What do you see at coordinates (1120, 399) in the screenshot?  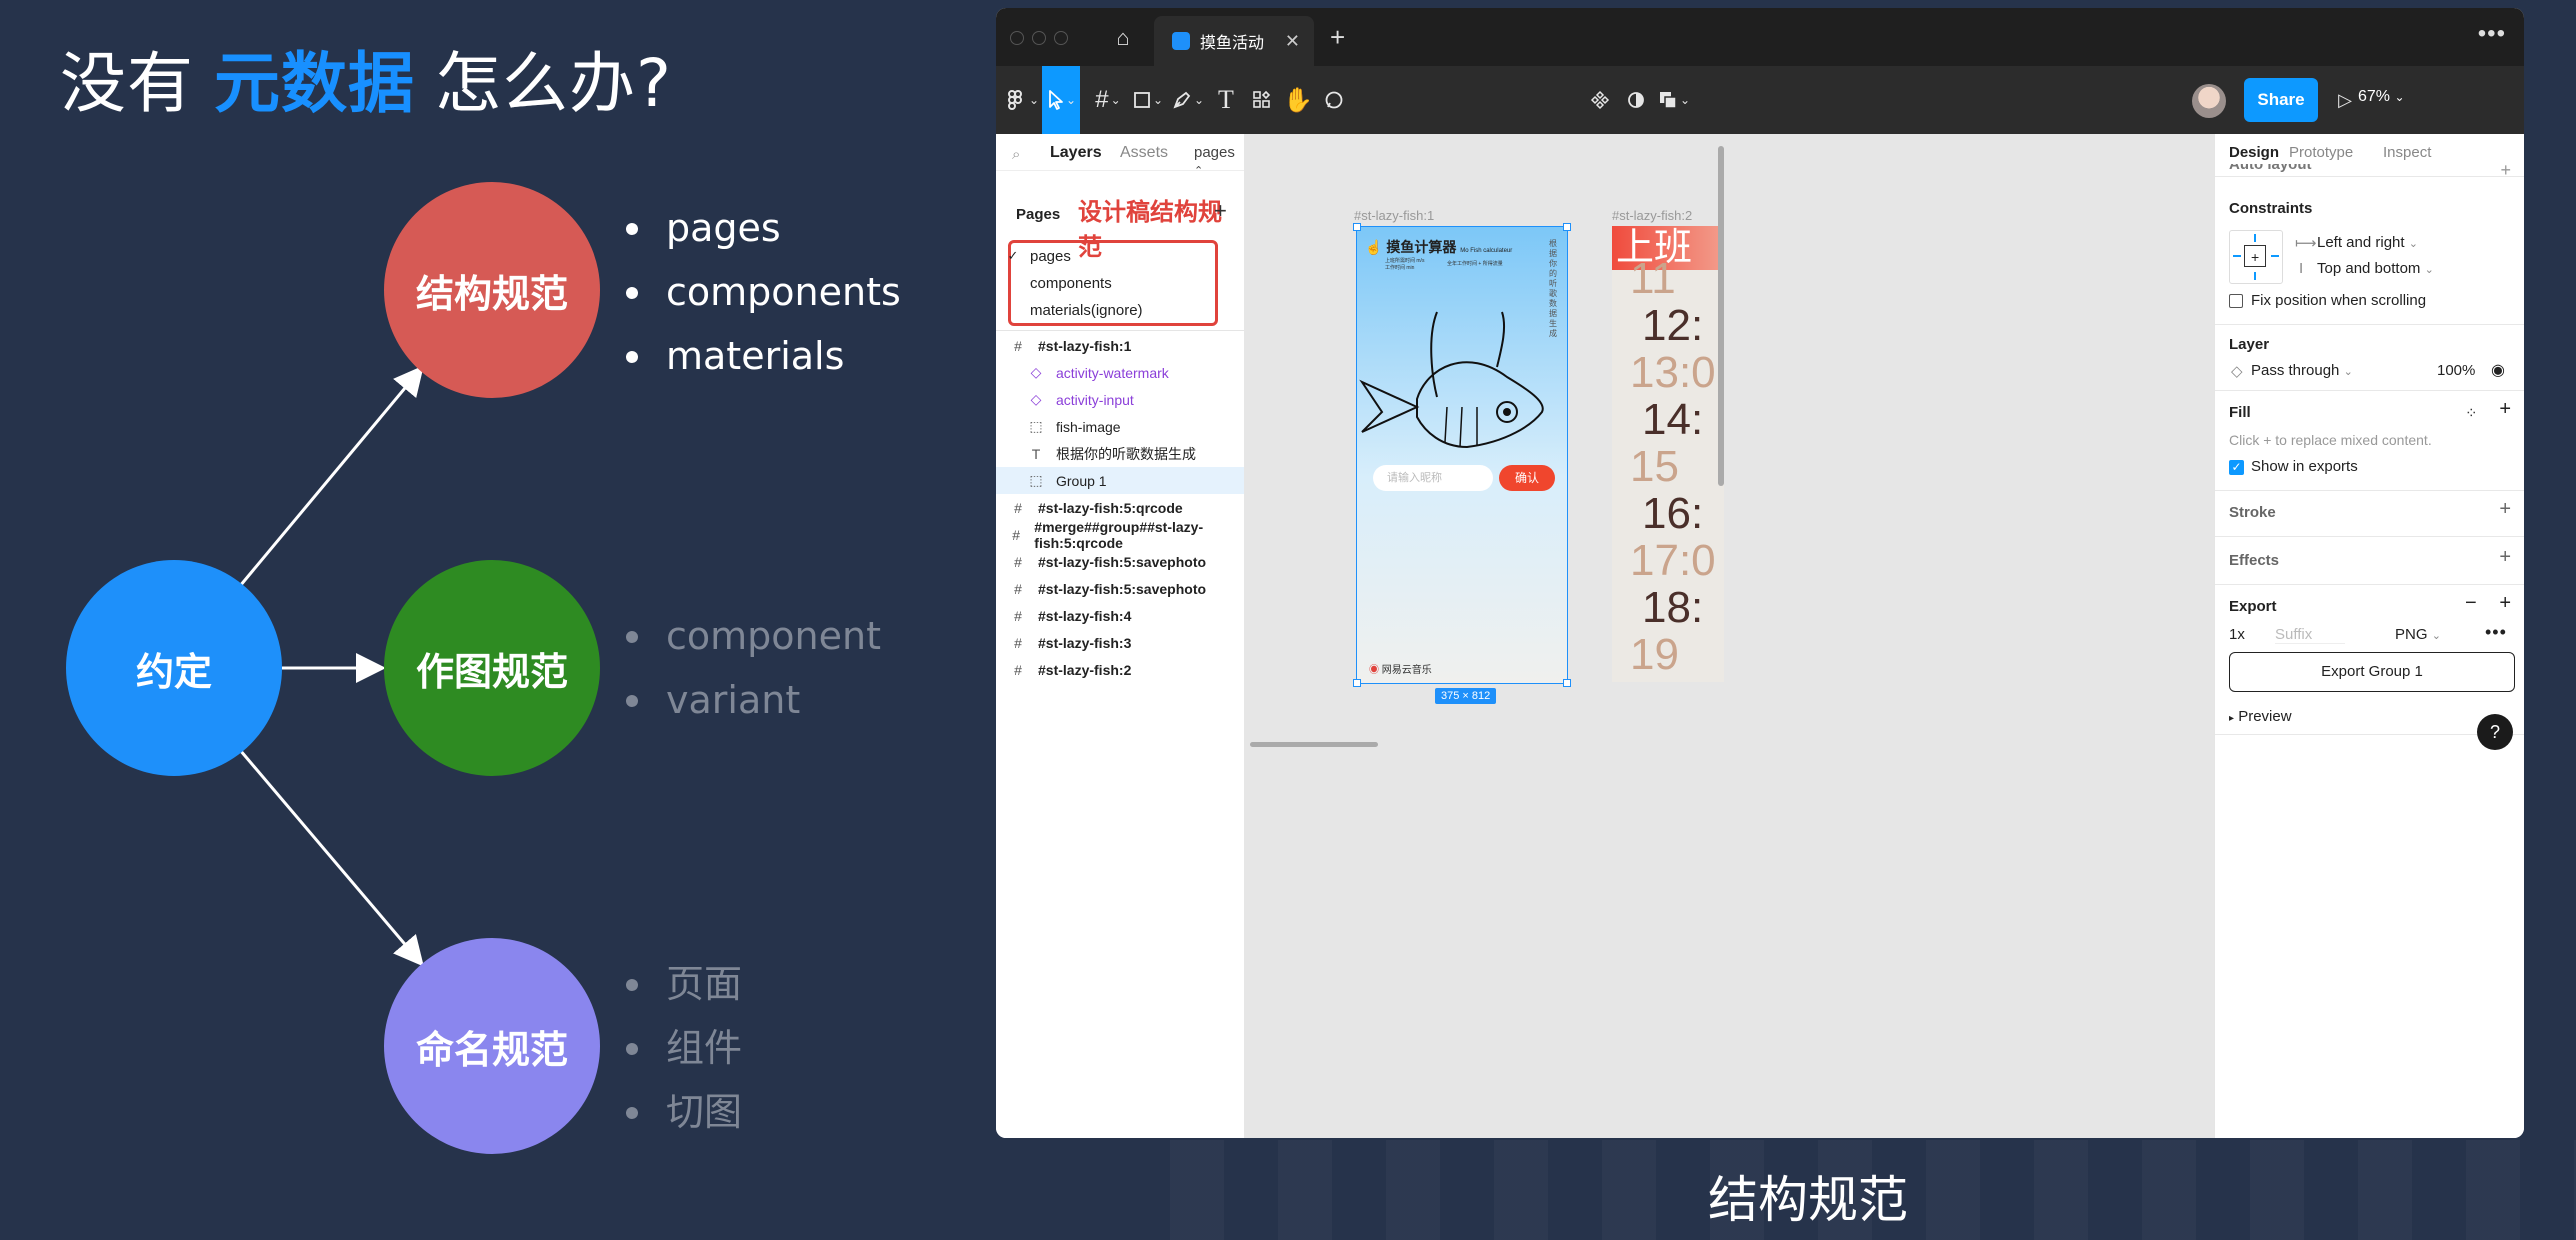 I see `layer-row: ◇ activity-input` at bounding box center [1120, 399].